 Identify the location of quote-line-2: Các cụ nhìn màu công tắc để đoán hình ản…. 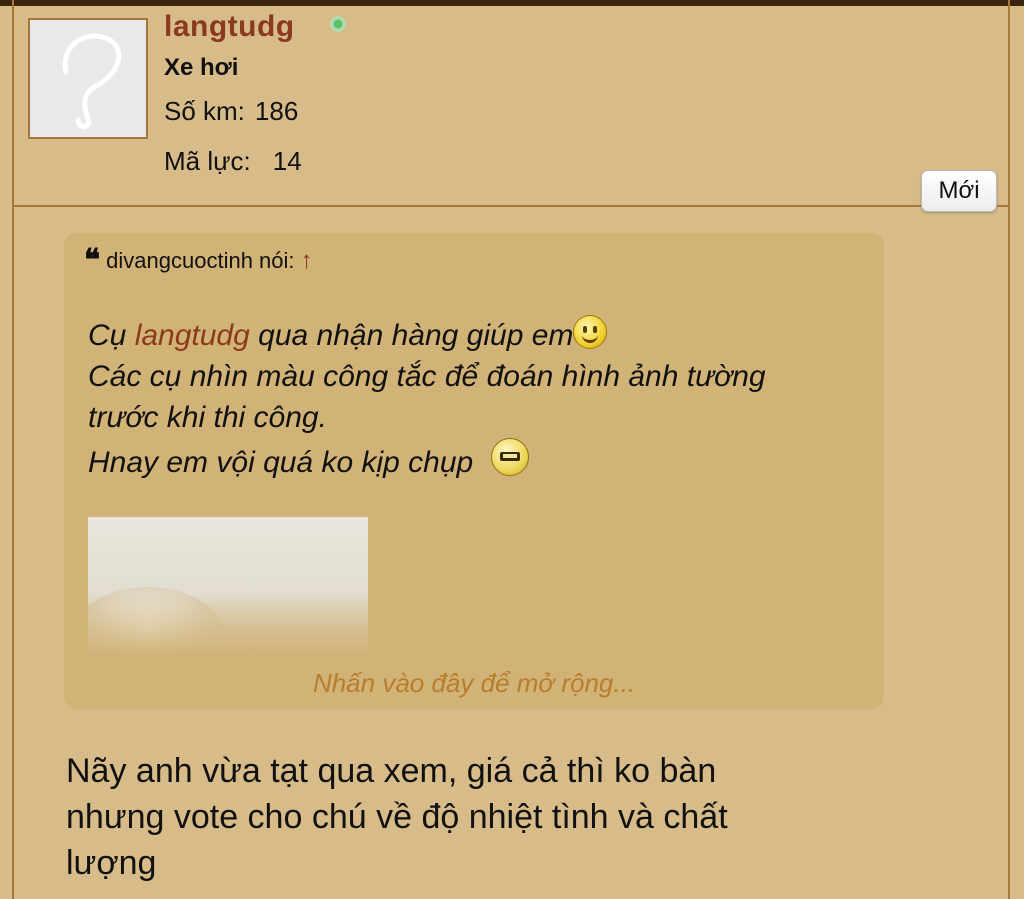
(427, 376).